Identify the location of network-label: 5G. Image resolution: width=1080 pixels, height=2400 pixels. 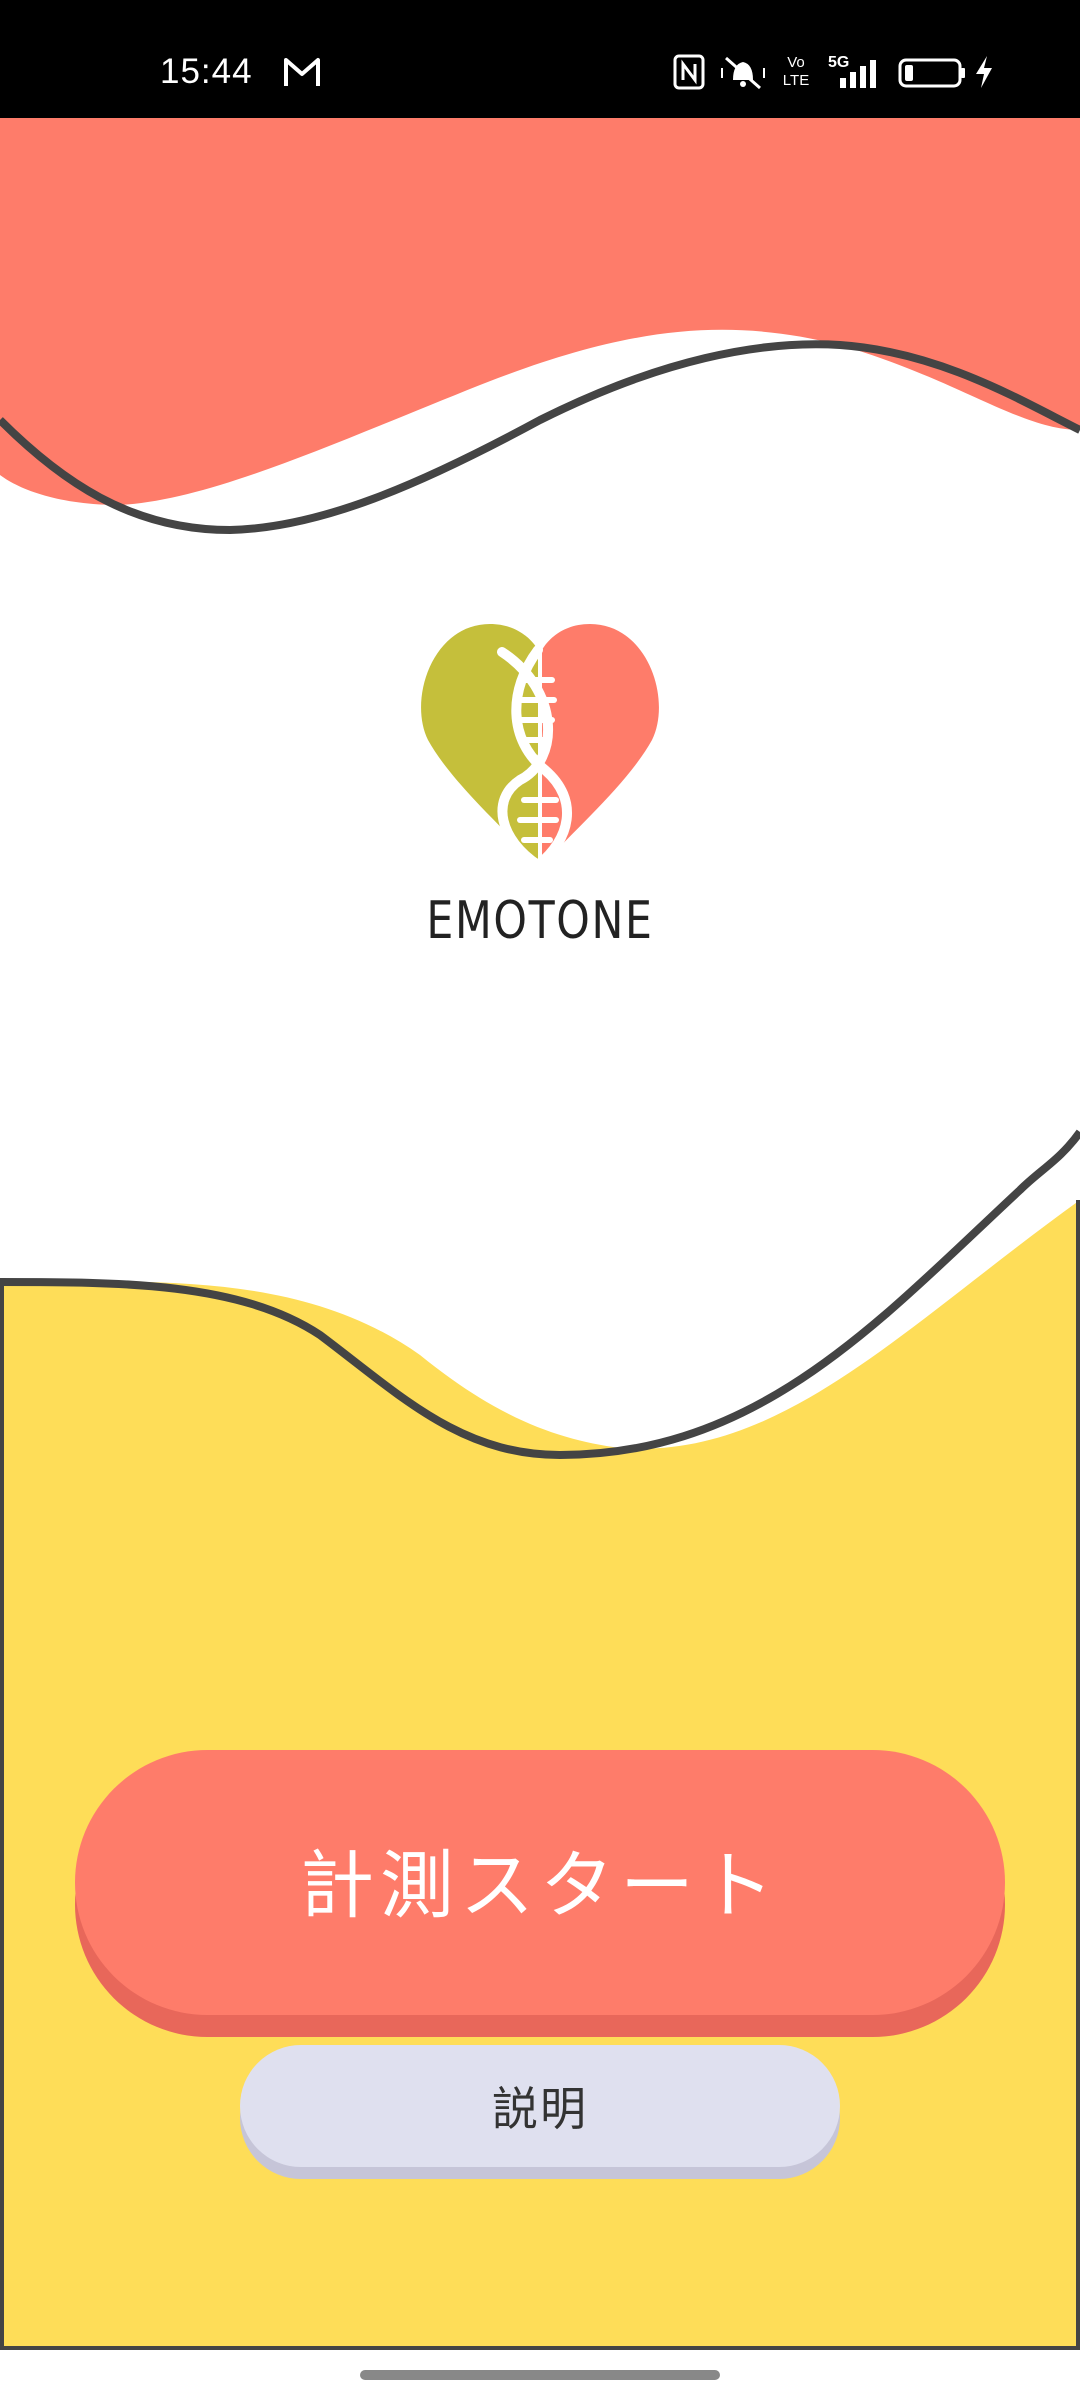
(838, 62).